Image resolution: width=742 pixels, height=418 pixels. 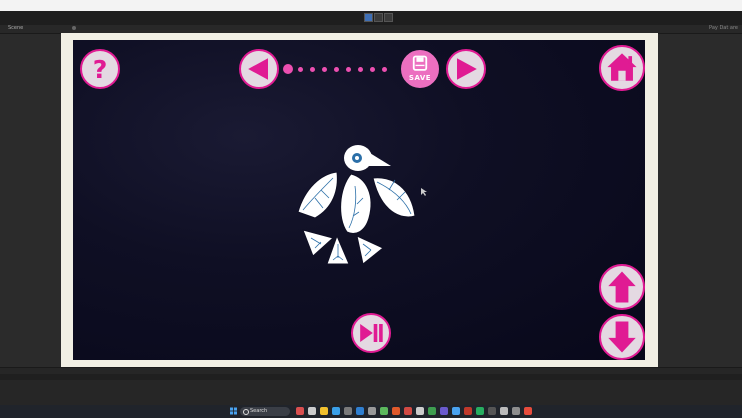 What do you see at coordinates (367, 158) in the screenshot?
I see `bird-head-piece` at bounding box center [367, 158].